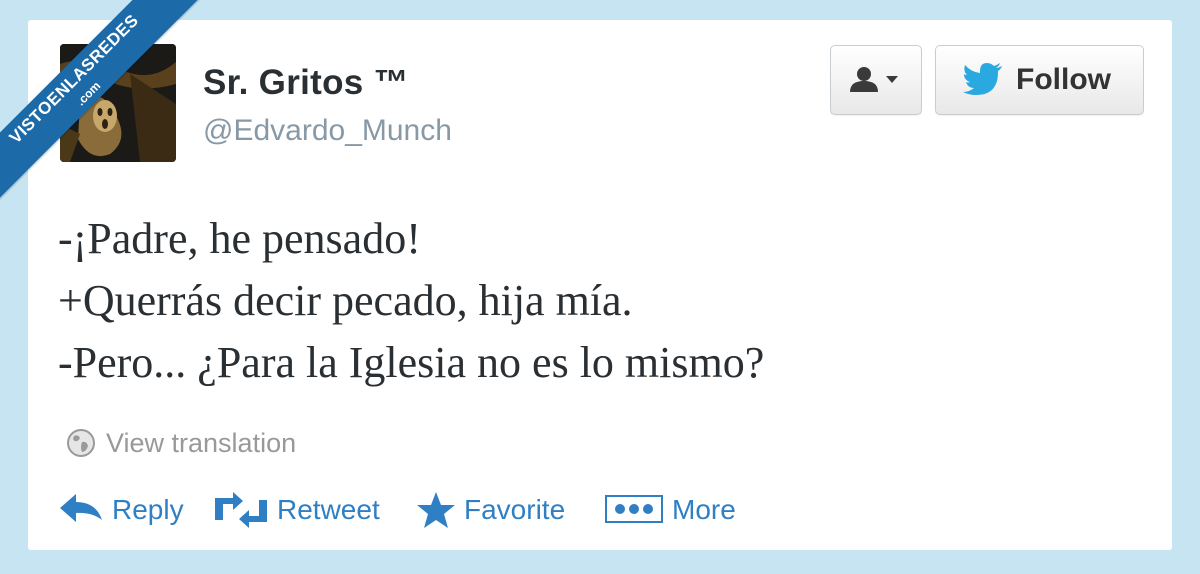  I want to click on favorite-button: Favorite, so click(490, 510).